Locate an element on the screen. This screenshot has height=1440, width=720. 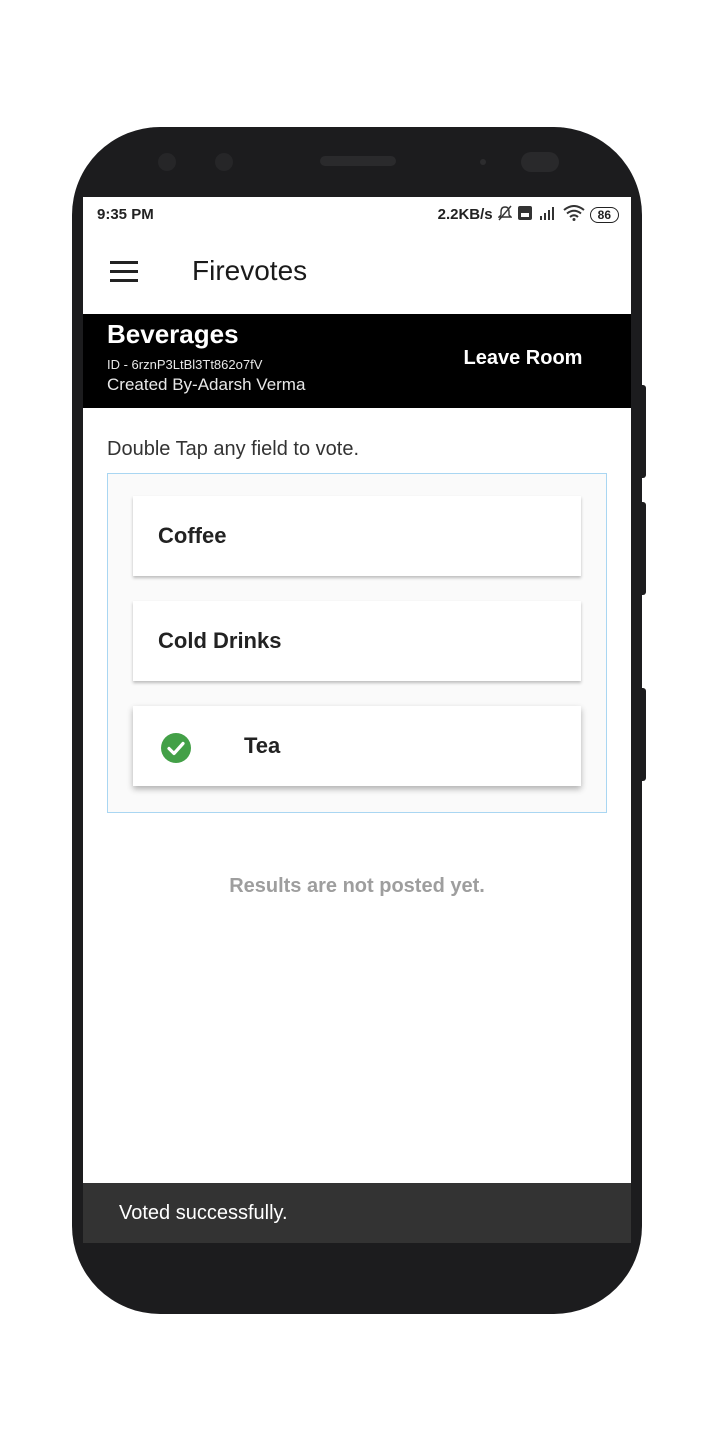
vote-instruction: Double Tap any field to vote. is located at coordinates (233, 449).